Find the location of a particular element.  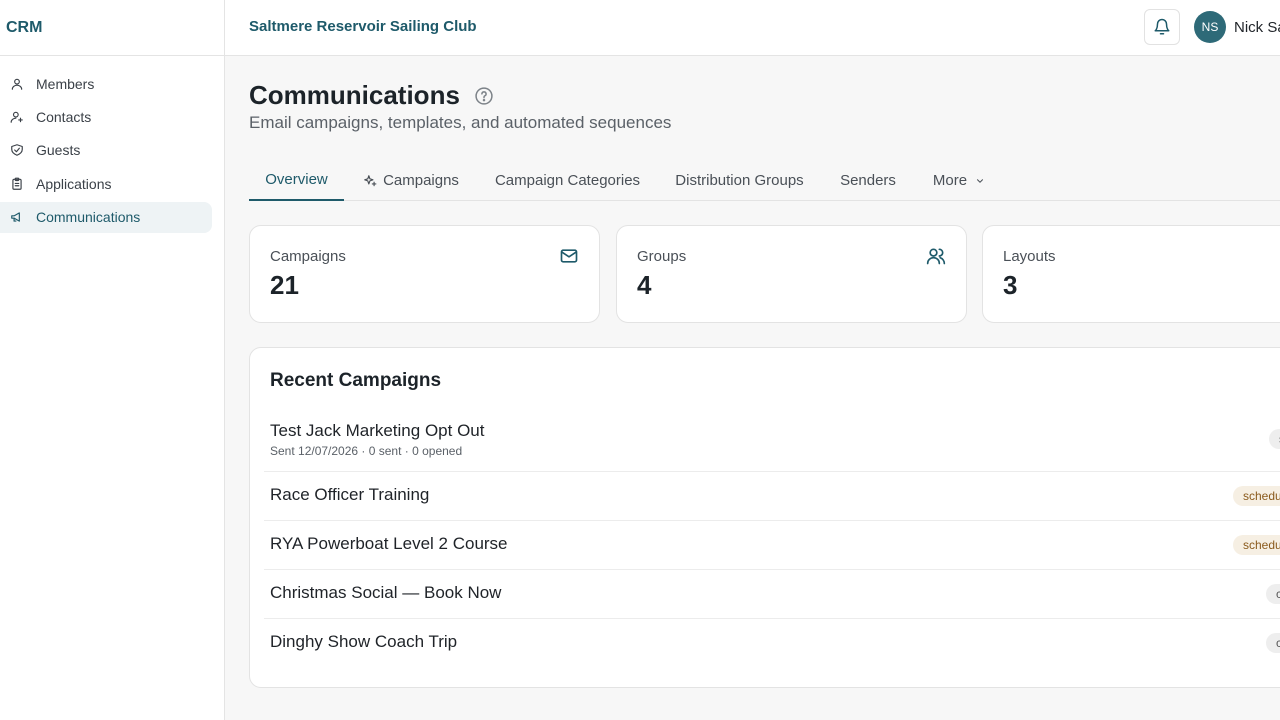

tab-campaign-categories: Campaign Categories is located at coordinates (567, 180).